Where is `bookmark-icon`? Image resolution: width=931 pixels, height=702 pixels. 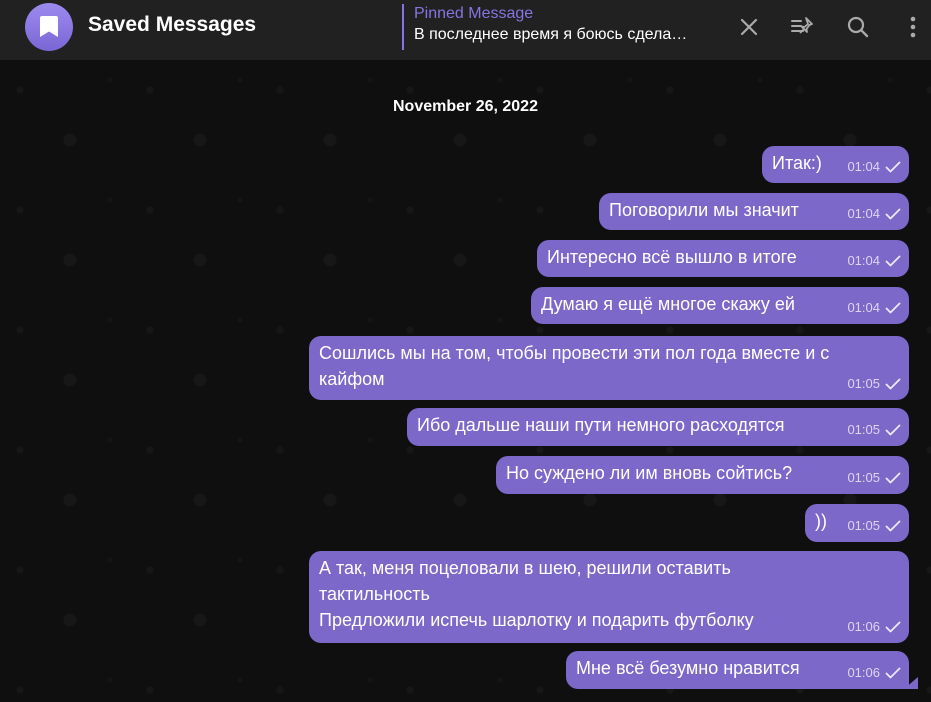
bookmark-icon is located at coordinates (49, 26).